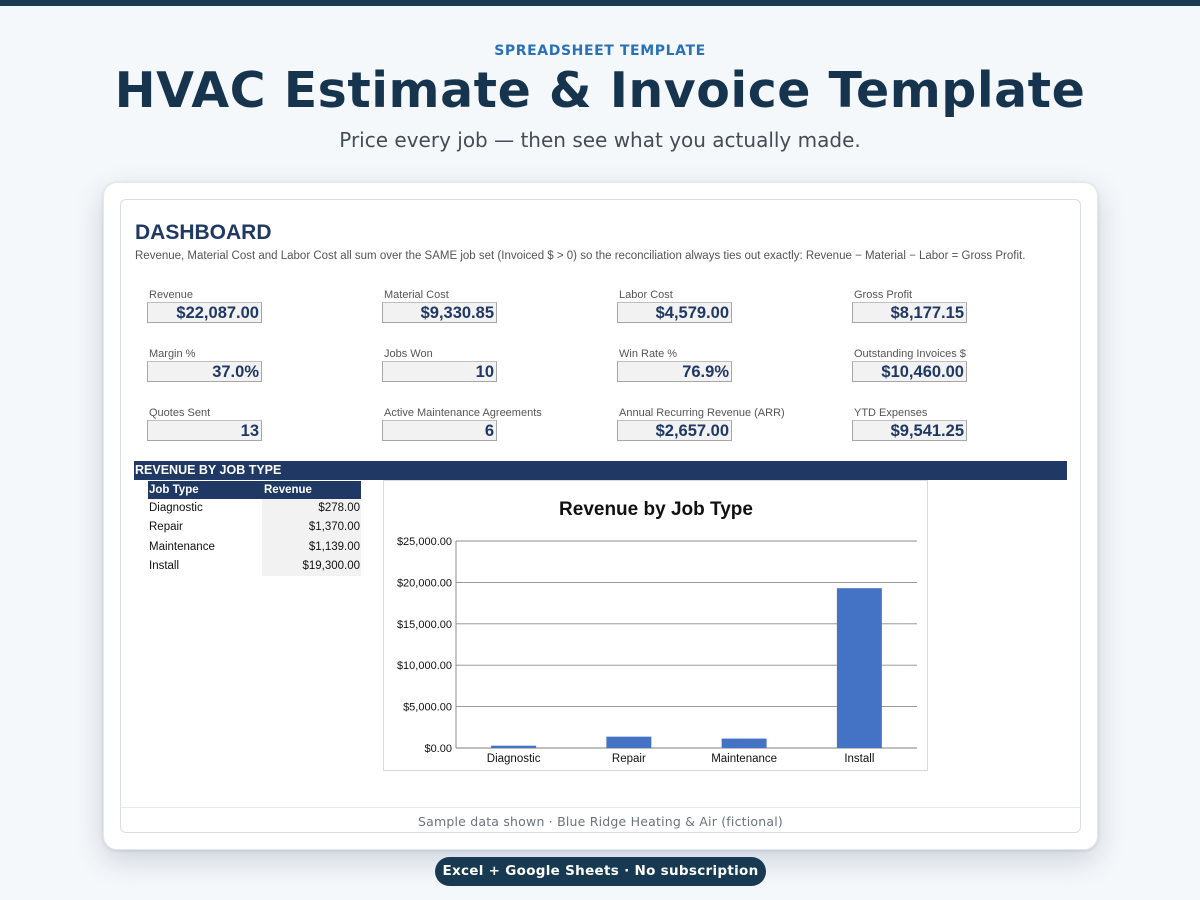 The image size is (1200, 900). Describe the element at coordinates (439, 312) in the screenshot. I see `kpi-value: $9,330.85` at that location.